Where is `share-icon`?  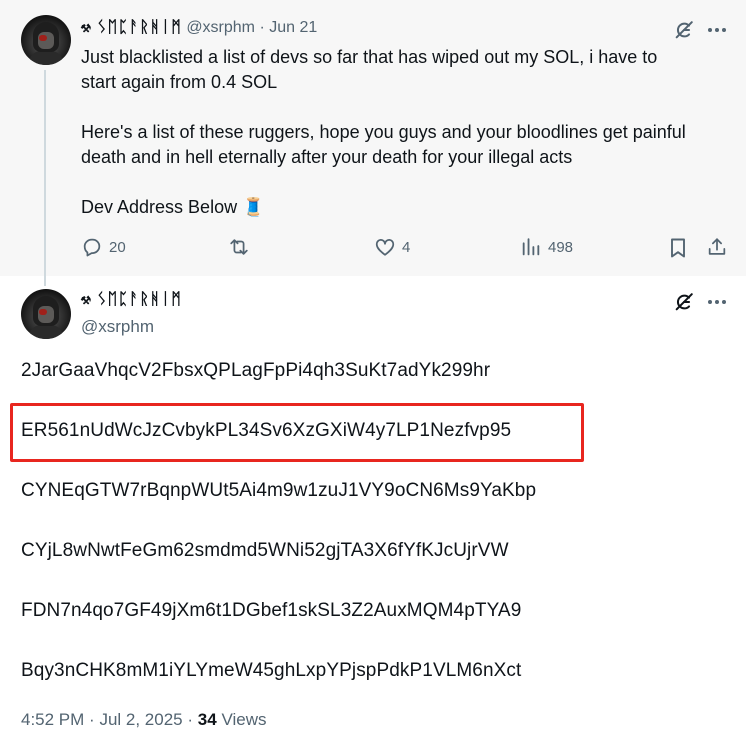 share-icon is located at coordinates (717, 247).